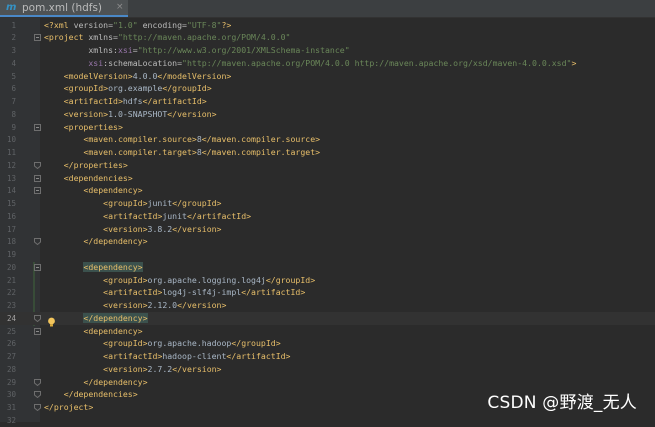  Describe the element at coordinates (120, 7) in the screenshot. I see `close-icon: ×` at that location.